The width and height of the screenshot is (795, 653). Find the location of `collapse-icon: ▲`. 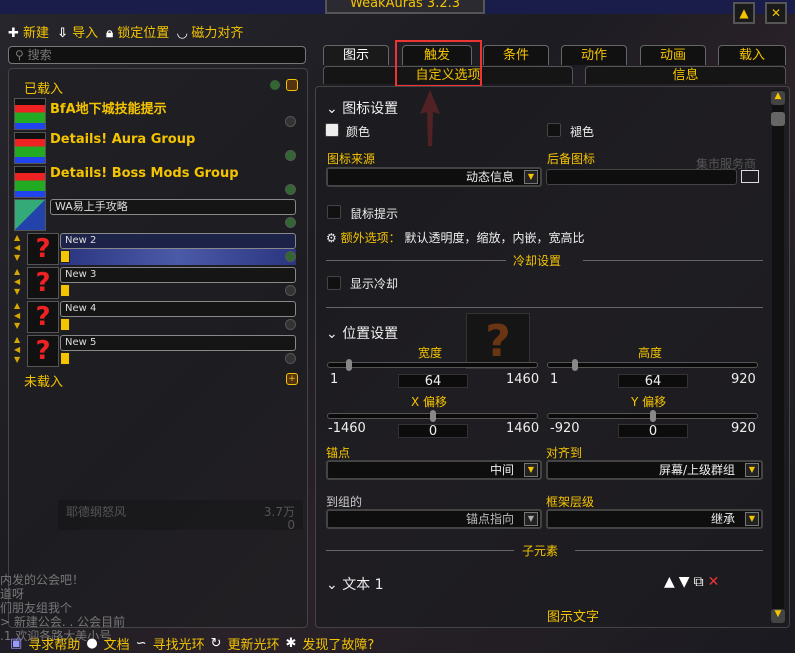

collapse-icon: ▲ is located at coordinates (744, 13).